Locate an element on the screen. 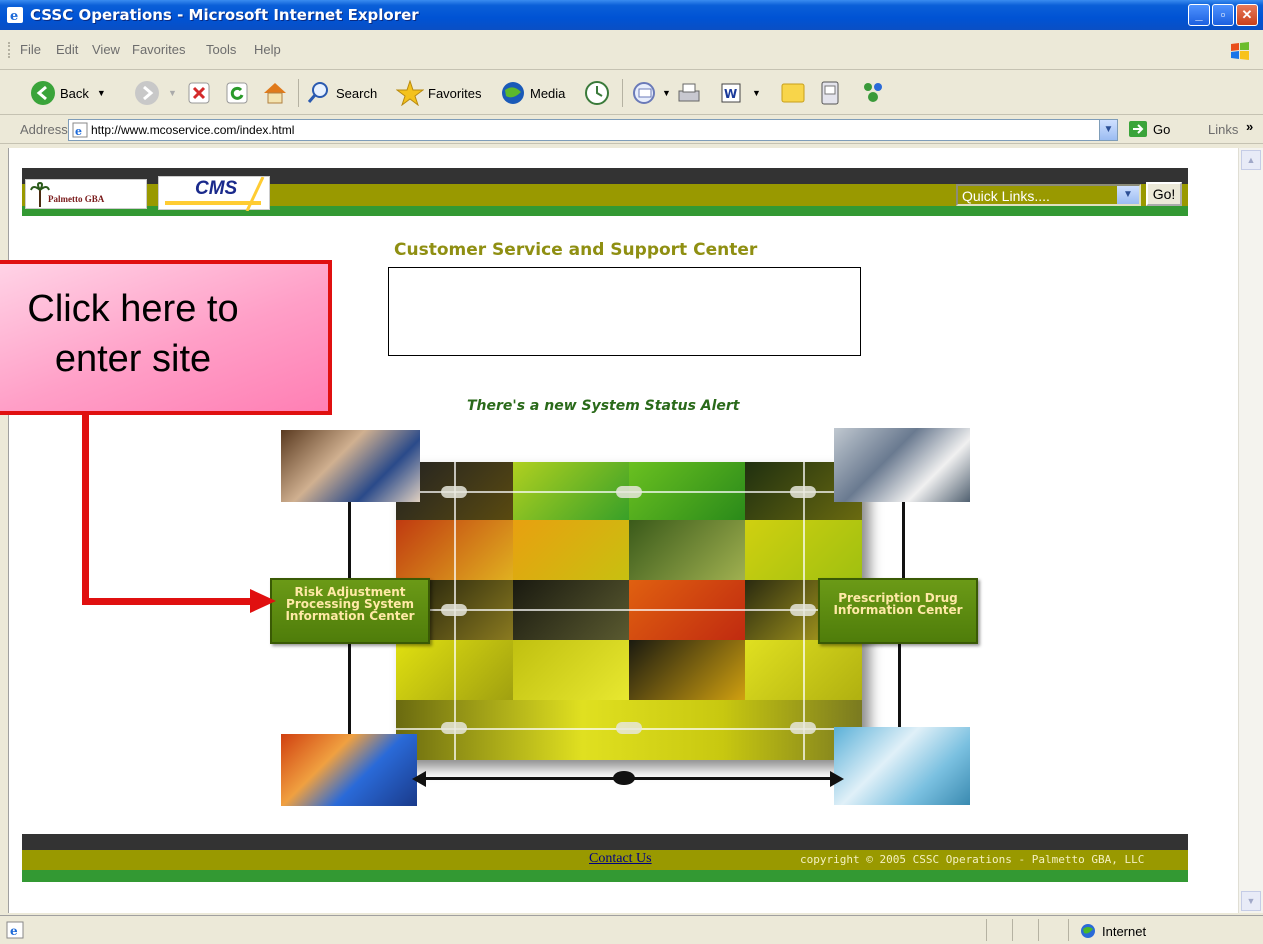  stop-button is located at coordinates (199, 93).